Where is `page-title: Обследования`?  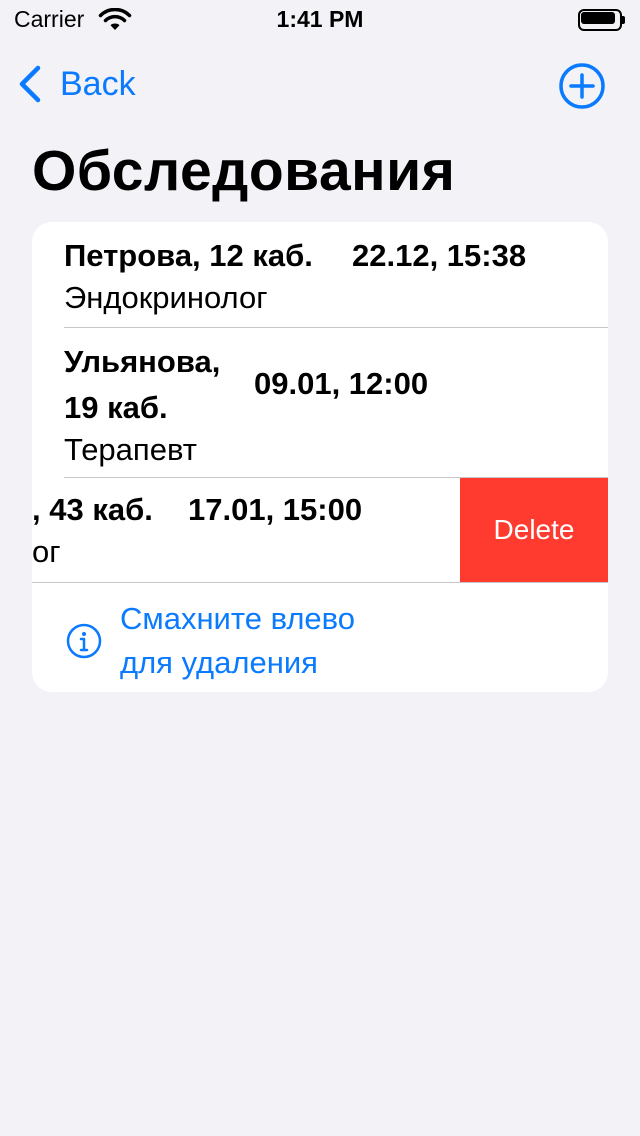 page-title: Обследования is located at coordinates (244, 171).